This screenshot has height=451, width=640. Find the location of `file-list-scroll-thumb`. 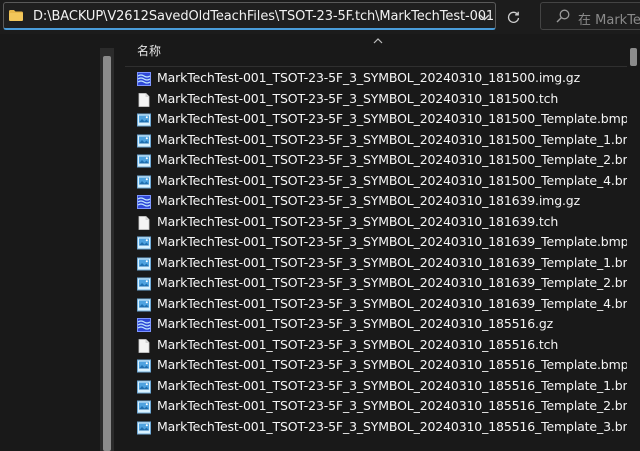

file-list-scroll-thumb is located at coordinates (633, 57).